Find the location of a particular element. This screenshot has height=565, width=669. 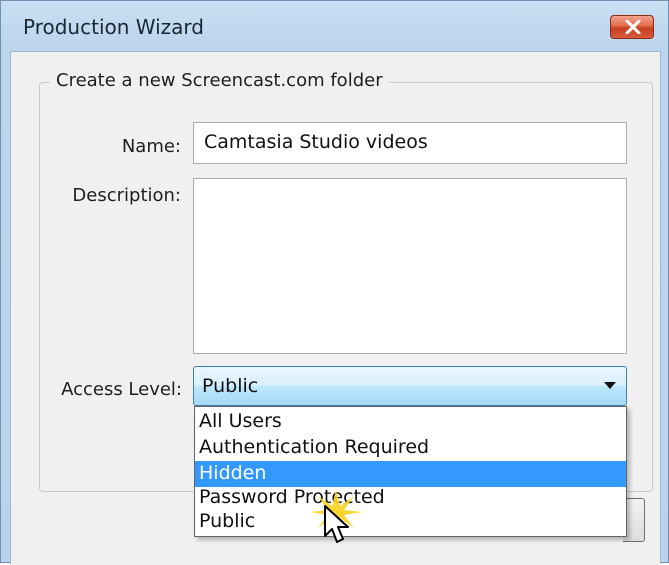

name-field: Camtasia Studio videos is located at coordinates (410, 143).